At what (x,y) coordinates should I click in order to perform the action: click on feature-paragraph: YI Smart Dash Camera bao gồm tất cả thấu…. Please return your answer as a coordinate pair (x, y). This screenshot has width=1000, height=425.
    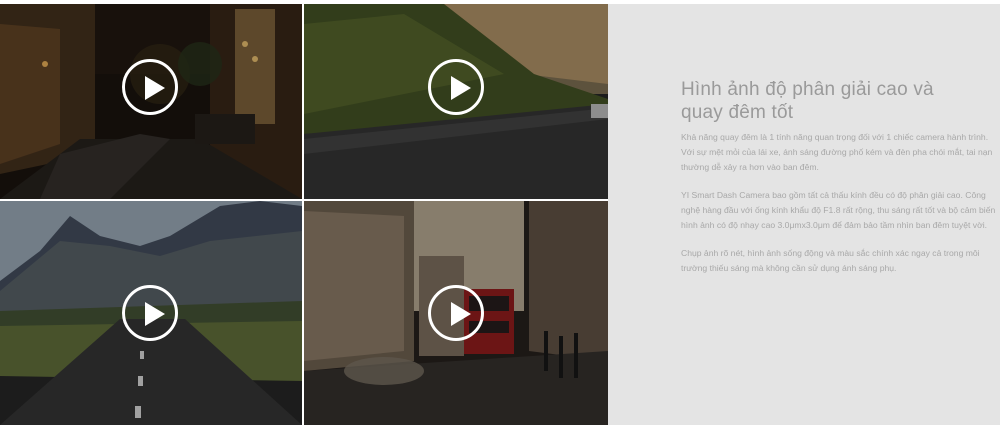
    Looking at the image, I should click on (838, 210).